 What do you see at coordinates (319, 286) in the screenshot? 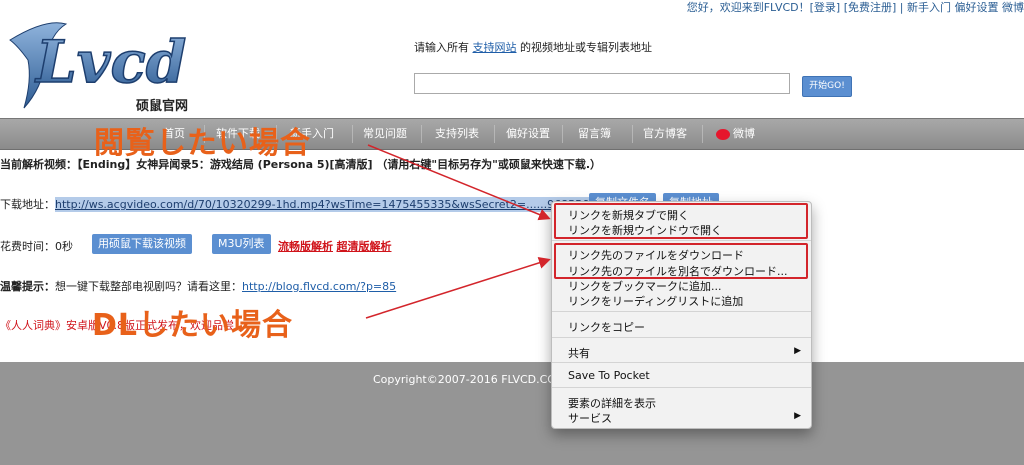
I see `tip-link: http://blog.flvcd.com/?p=85` at bounding box center [319, 286].